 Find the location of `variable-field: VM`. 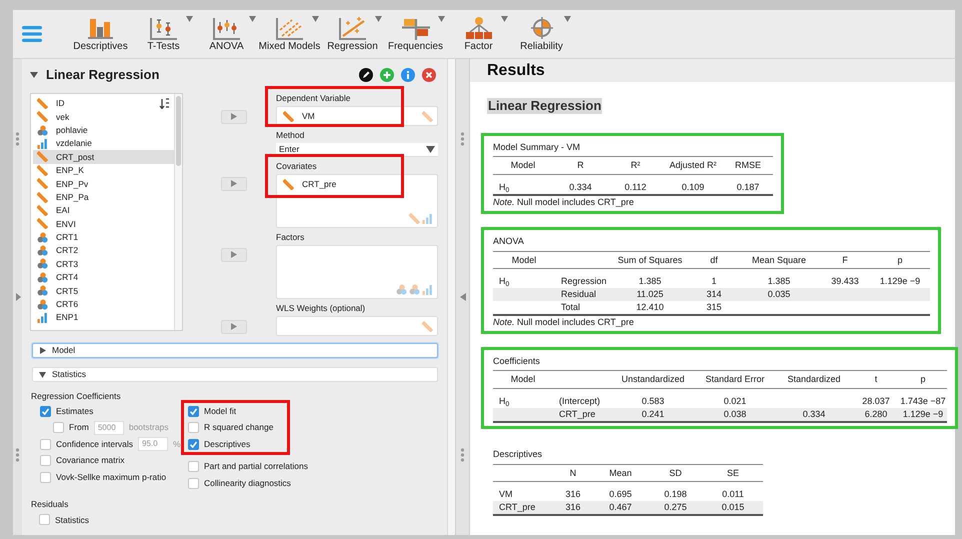

variable-field: VM is located at coordinates (357, 116).